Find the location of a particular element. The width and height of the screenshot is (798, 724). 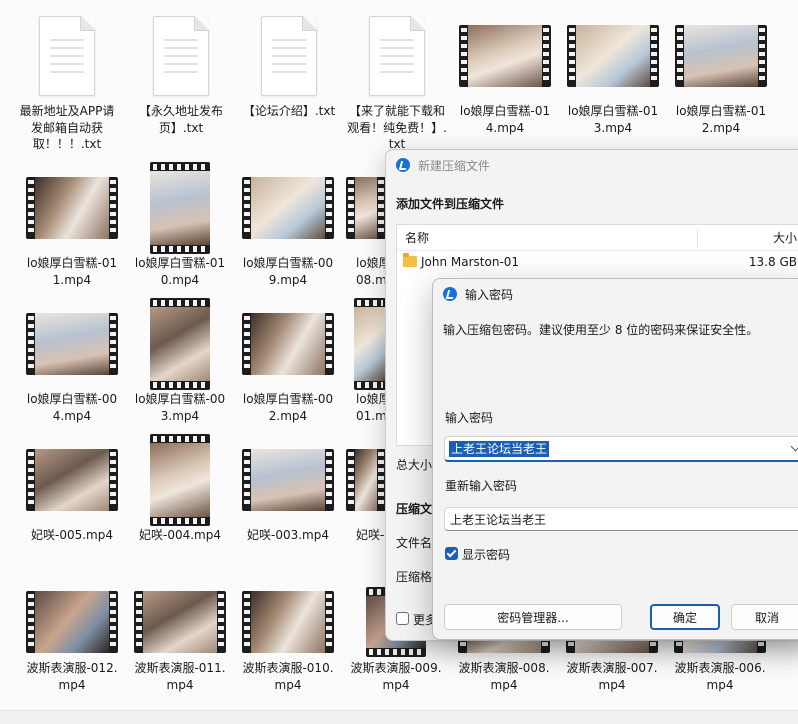

file-name: lo娘厚白雪糕-014.mp4 is located at coordinates (505, 119).